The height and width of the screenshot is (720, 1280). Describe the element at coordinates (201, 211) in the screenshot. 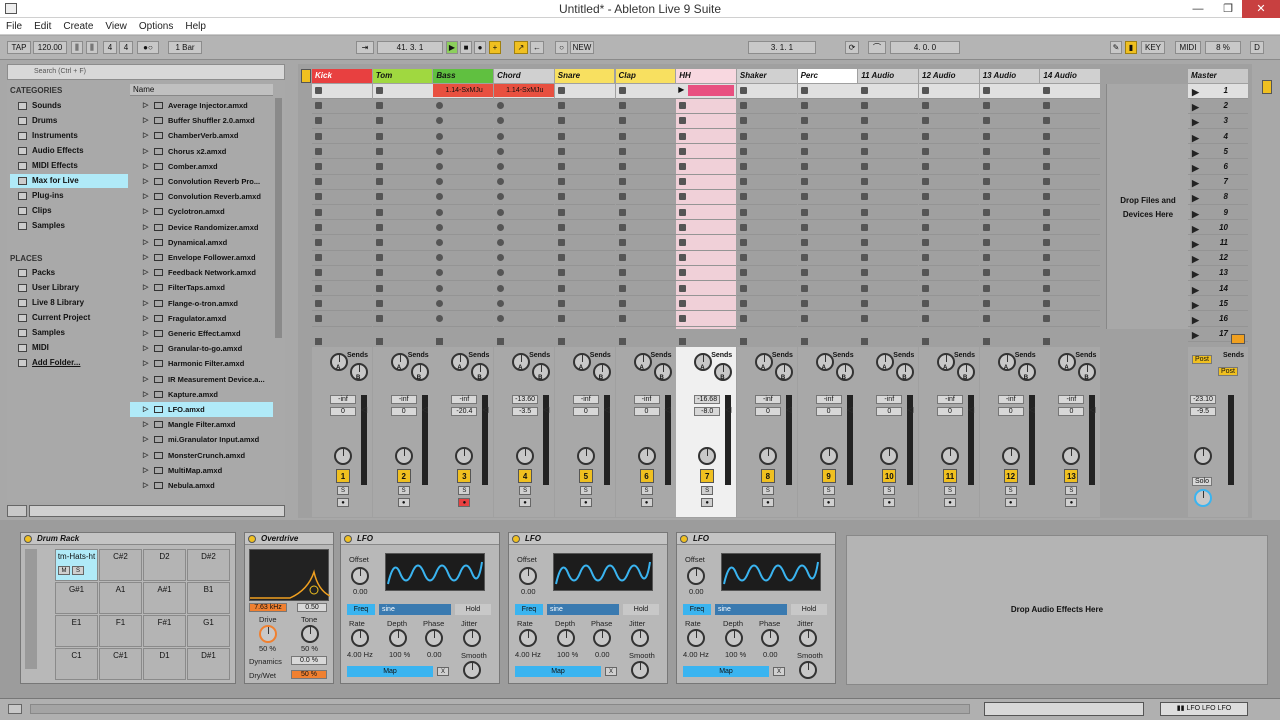

I see `browser-file-item: ▷ Cyclotron.amxd` at that location.